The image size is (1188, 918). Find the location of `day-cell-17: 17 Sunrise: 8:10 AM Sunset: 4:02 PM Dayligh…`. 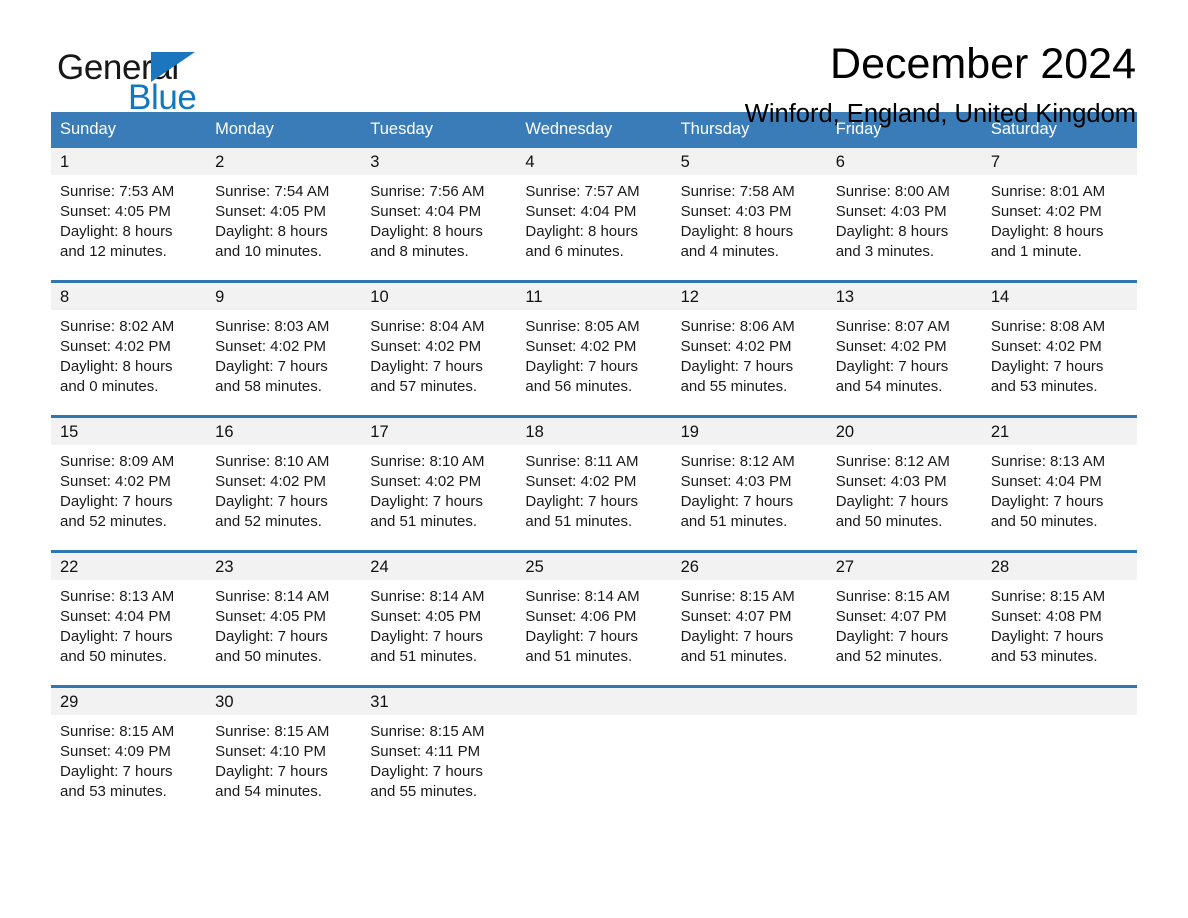

day-cell-17: 17 Sunrise: 8:10 AM Sunset: 4:02 PM Dayligh… is located at coordinates (439, 476).